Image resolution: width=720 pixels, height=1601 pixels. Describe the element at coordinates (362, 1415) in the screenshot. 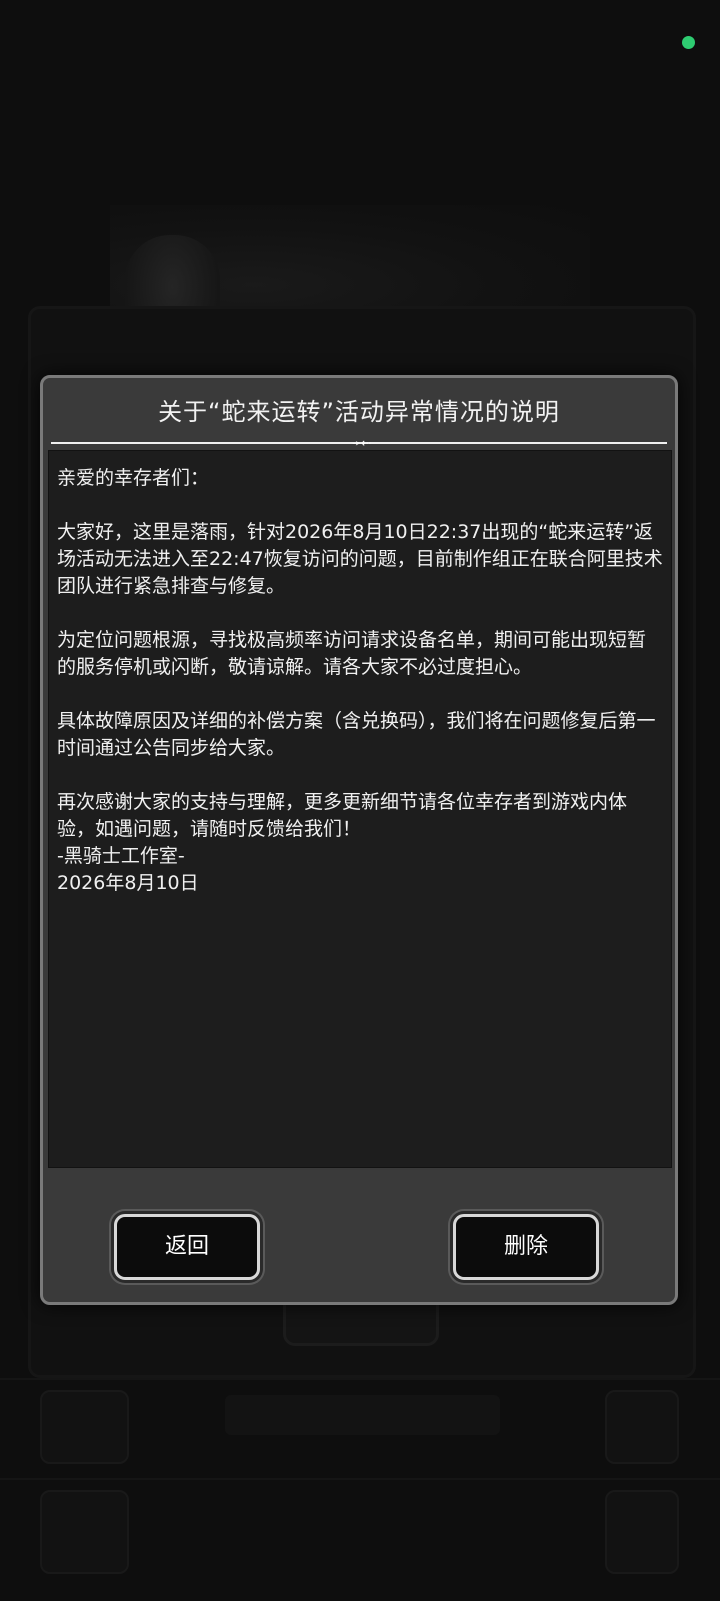

I see `background-label-bar` at that location.